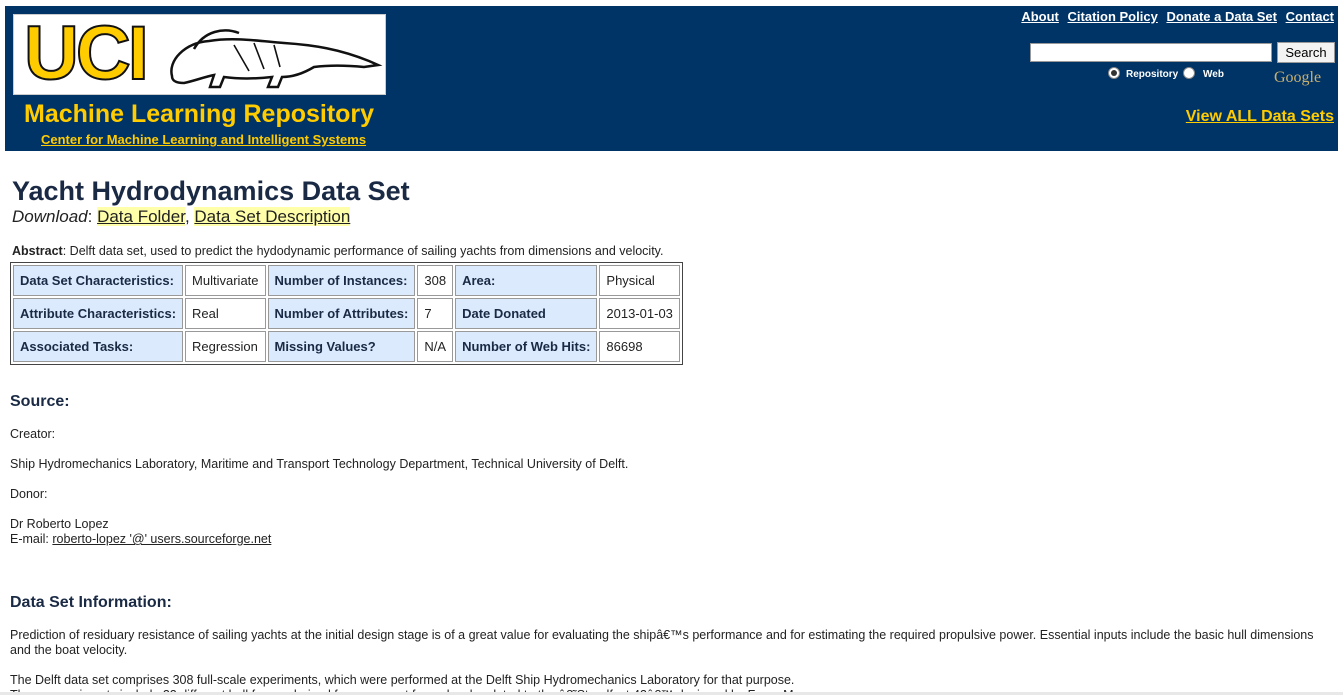 This screenshot has width=1343, height=695. I want to click on radio-repository-label: Repository, so click(1152, 74).